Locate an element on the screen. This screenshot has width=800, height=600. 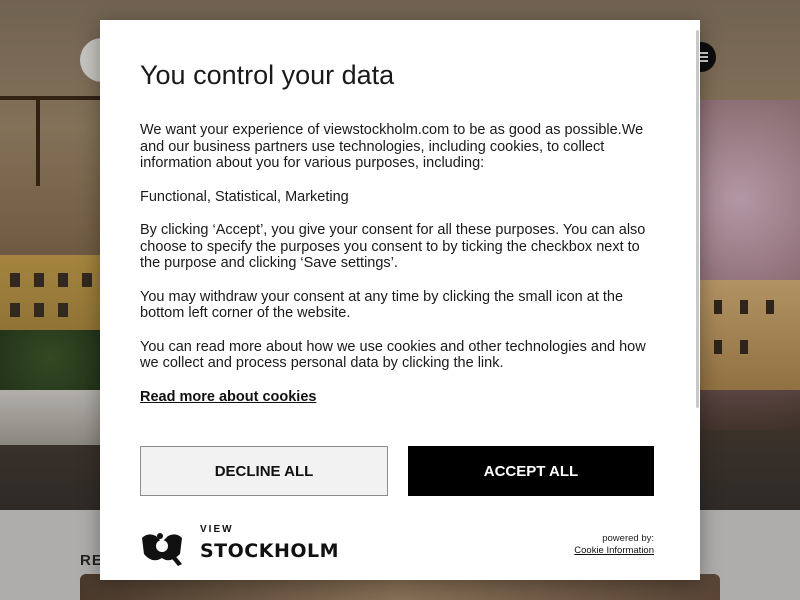
view-stockholm-logo: VIEW STOCKHOLM is located at coordinates (239, 547).